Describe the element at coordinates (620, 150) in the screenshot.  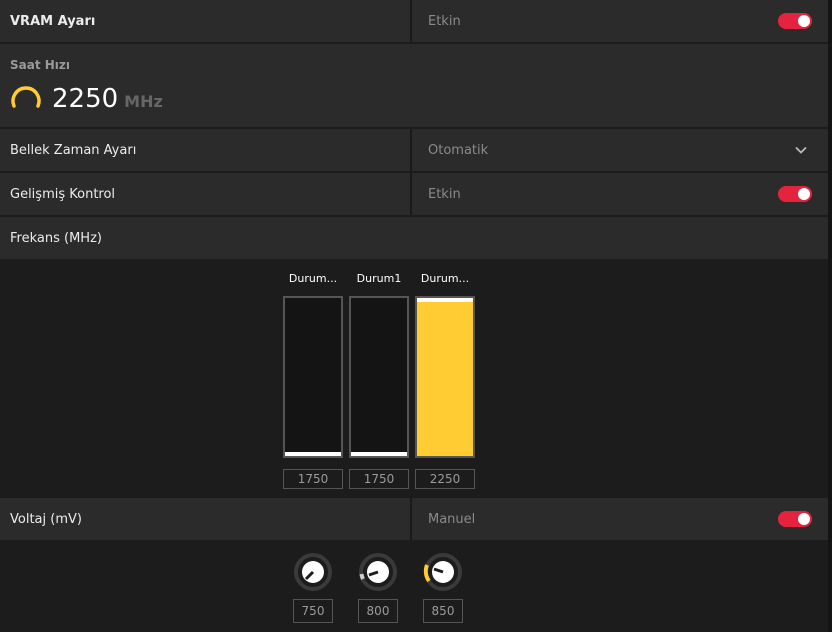
I see `memory-timing-dropdown: Otomatik` at that location.